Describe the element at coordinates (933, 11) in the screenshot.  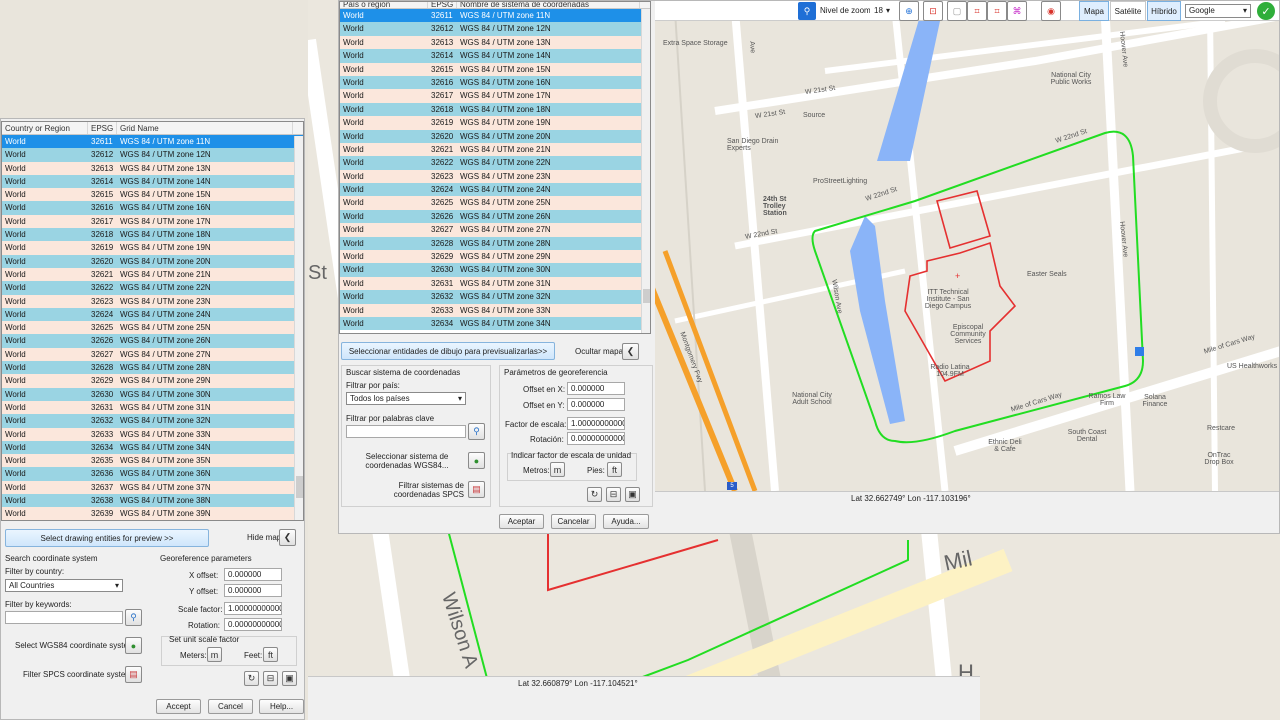
I see `zoom-entities-button: ⊡` at that location.